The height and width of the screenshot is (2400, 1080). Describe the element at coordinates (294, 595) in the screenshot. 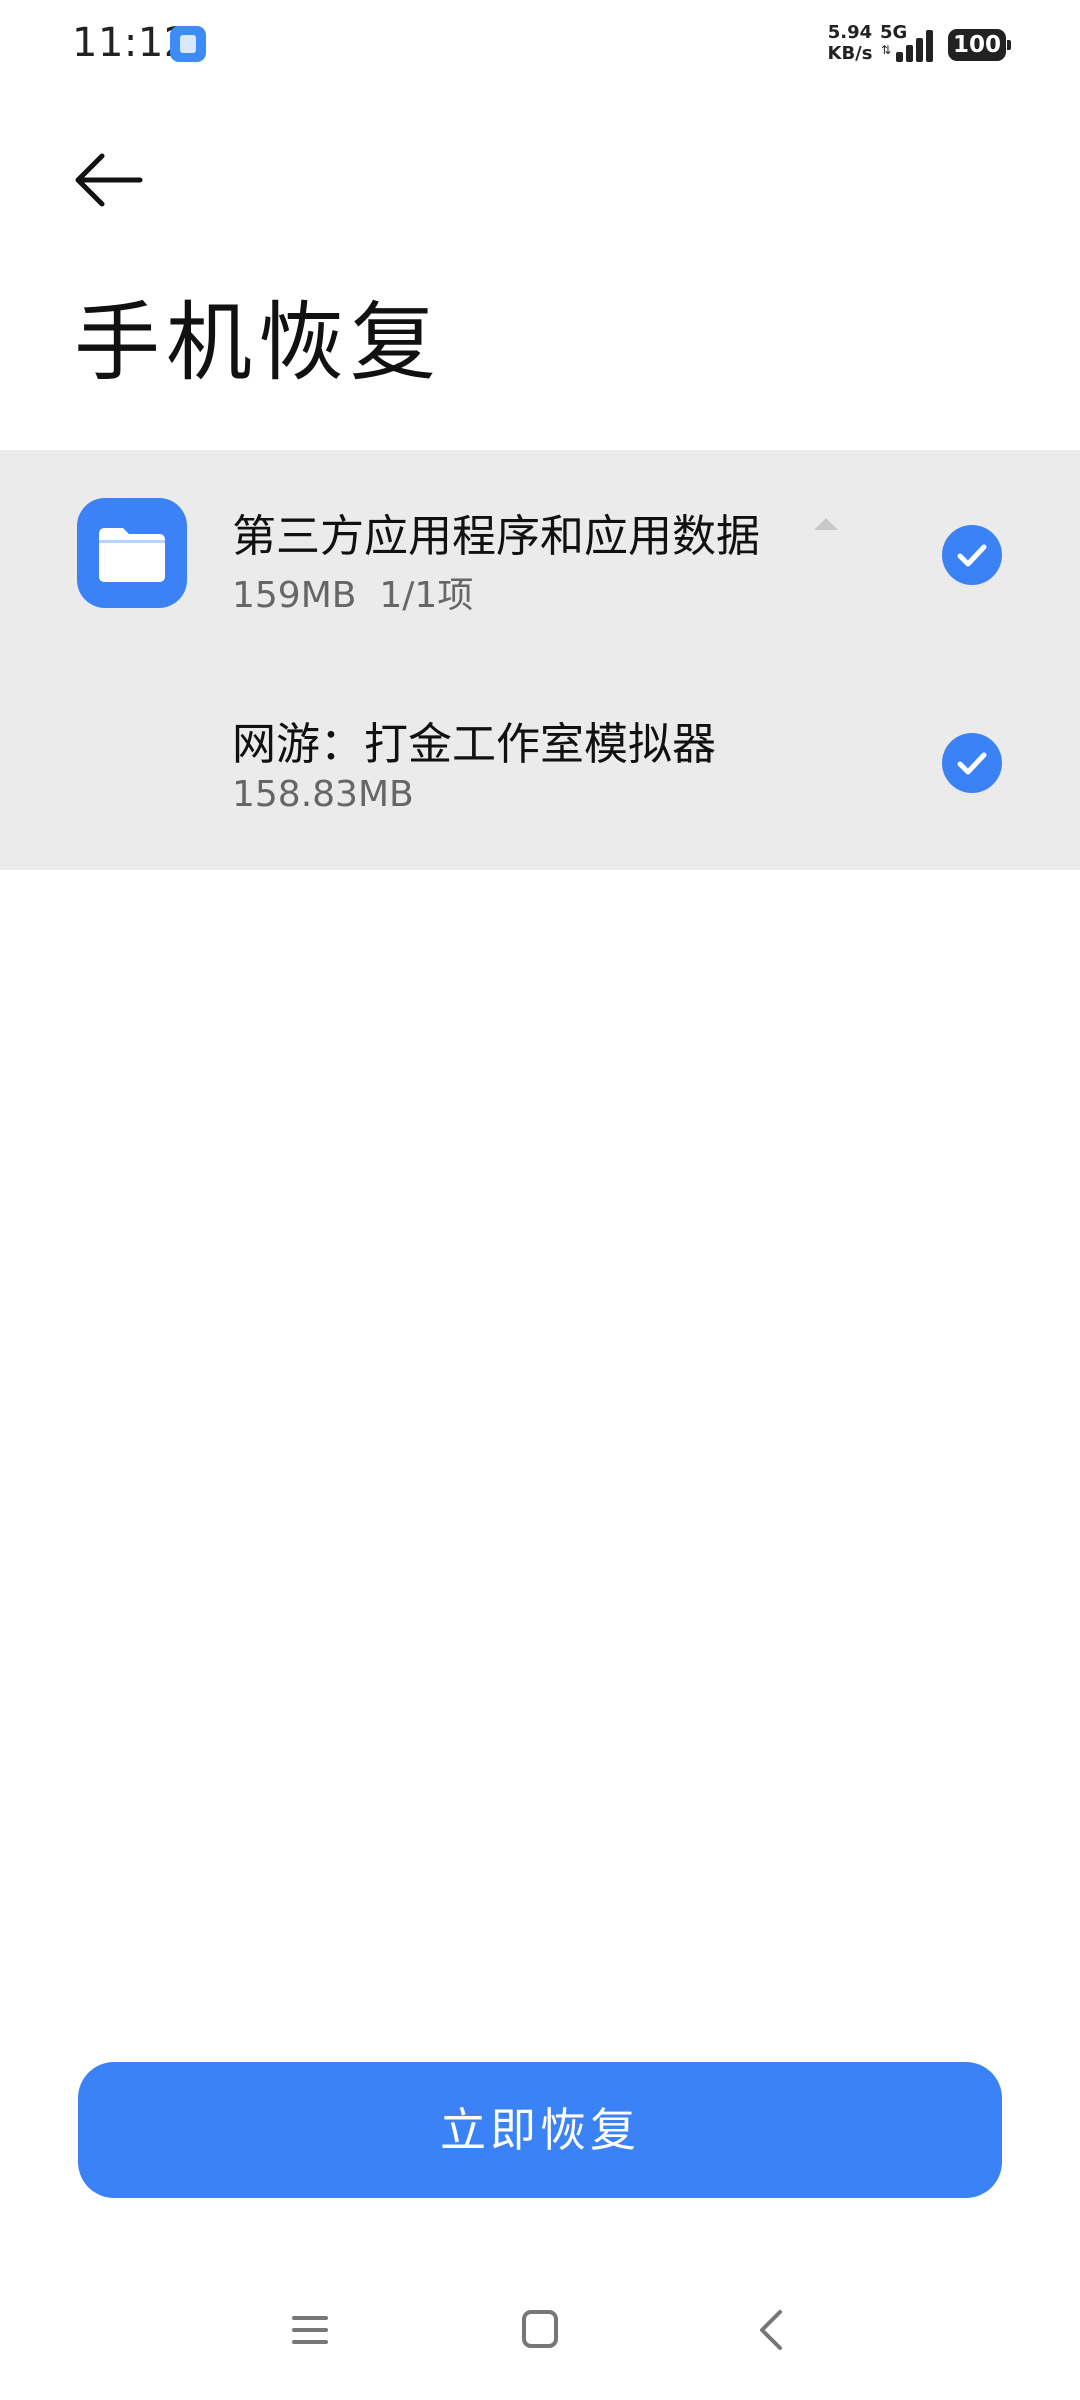

I see `item-size: 159MB` at that location.